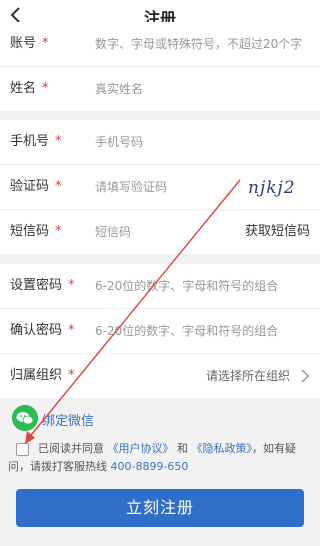 The height and width of the screenshot is (546, 320). Describe the element at coordinates (305, 376) in the screenshot. I see `chevron-right-icon` at that location.